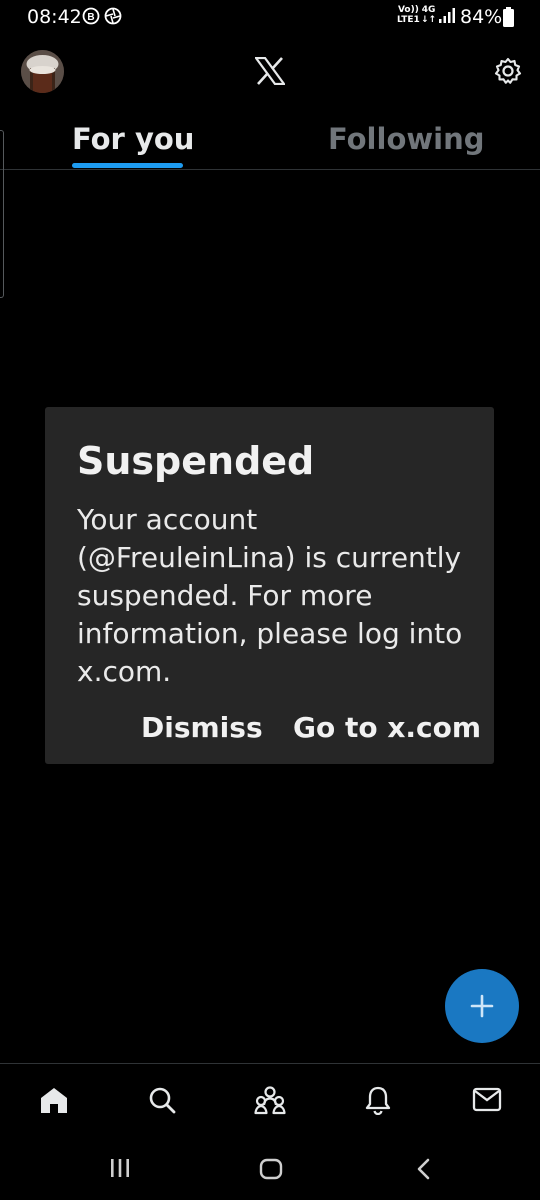 The height and width of the screenshot is (1200, 540). Describe the element at coordinates (378, 1102) in the screenshot. I see `notifications-icon` at that location.